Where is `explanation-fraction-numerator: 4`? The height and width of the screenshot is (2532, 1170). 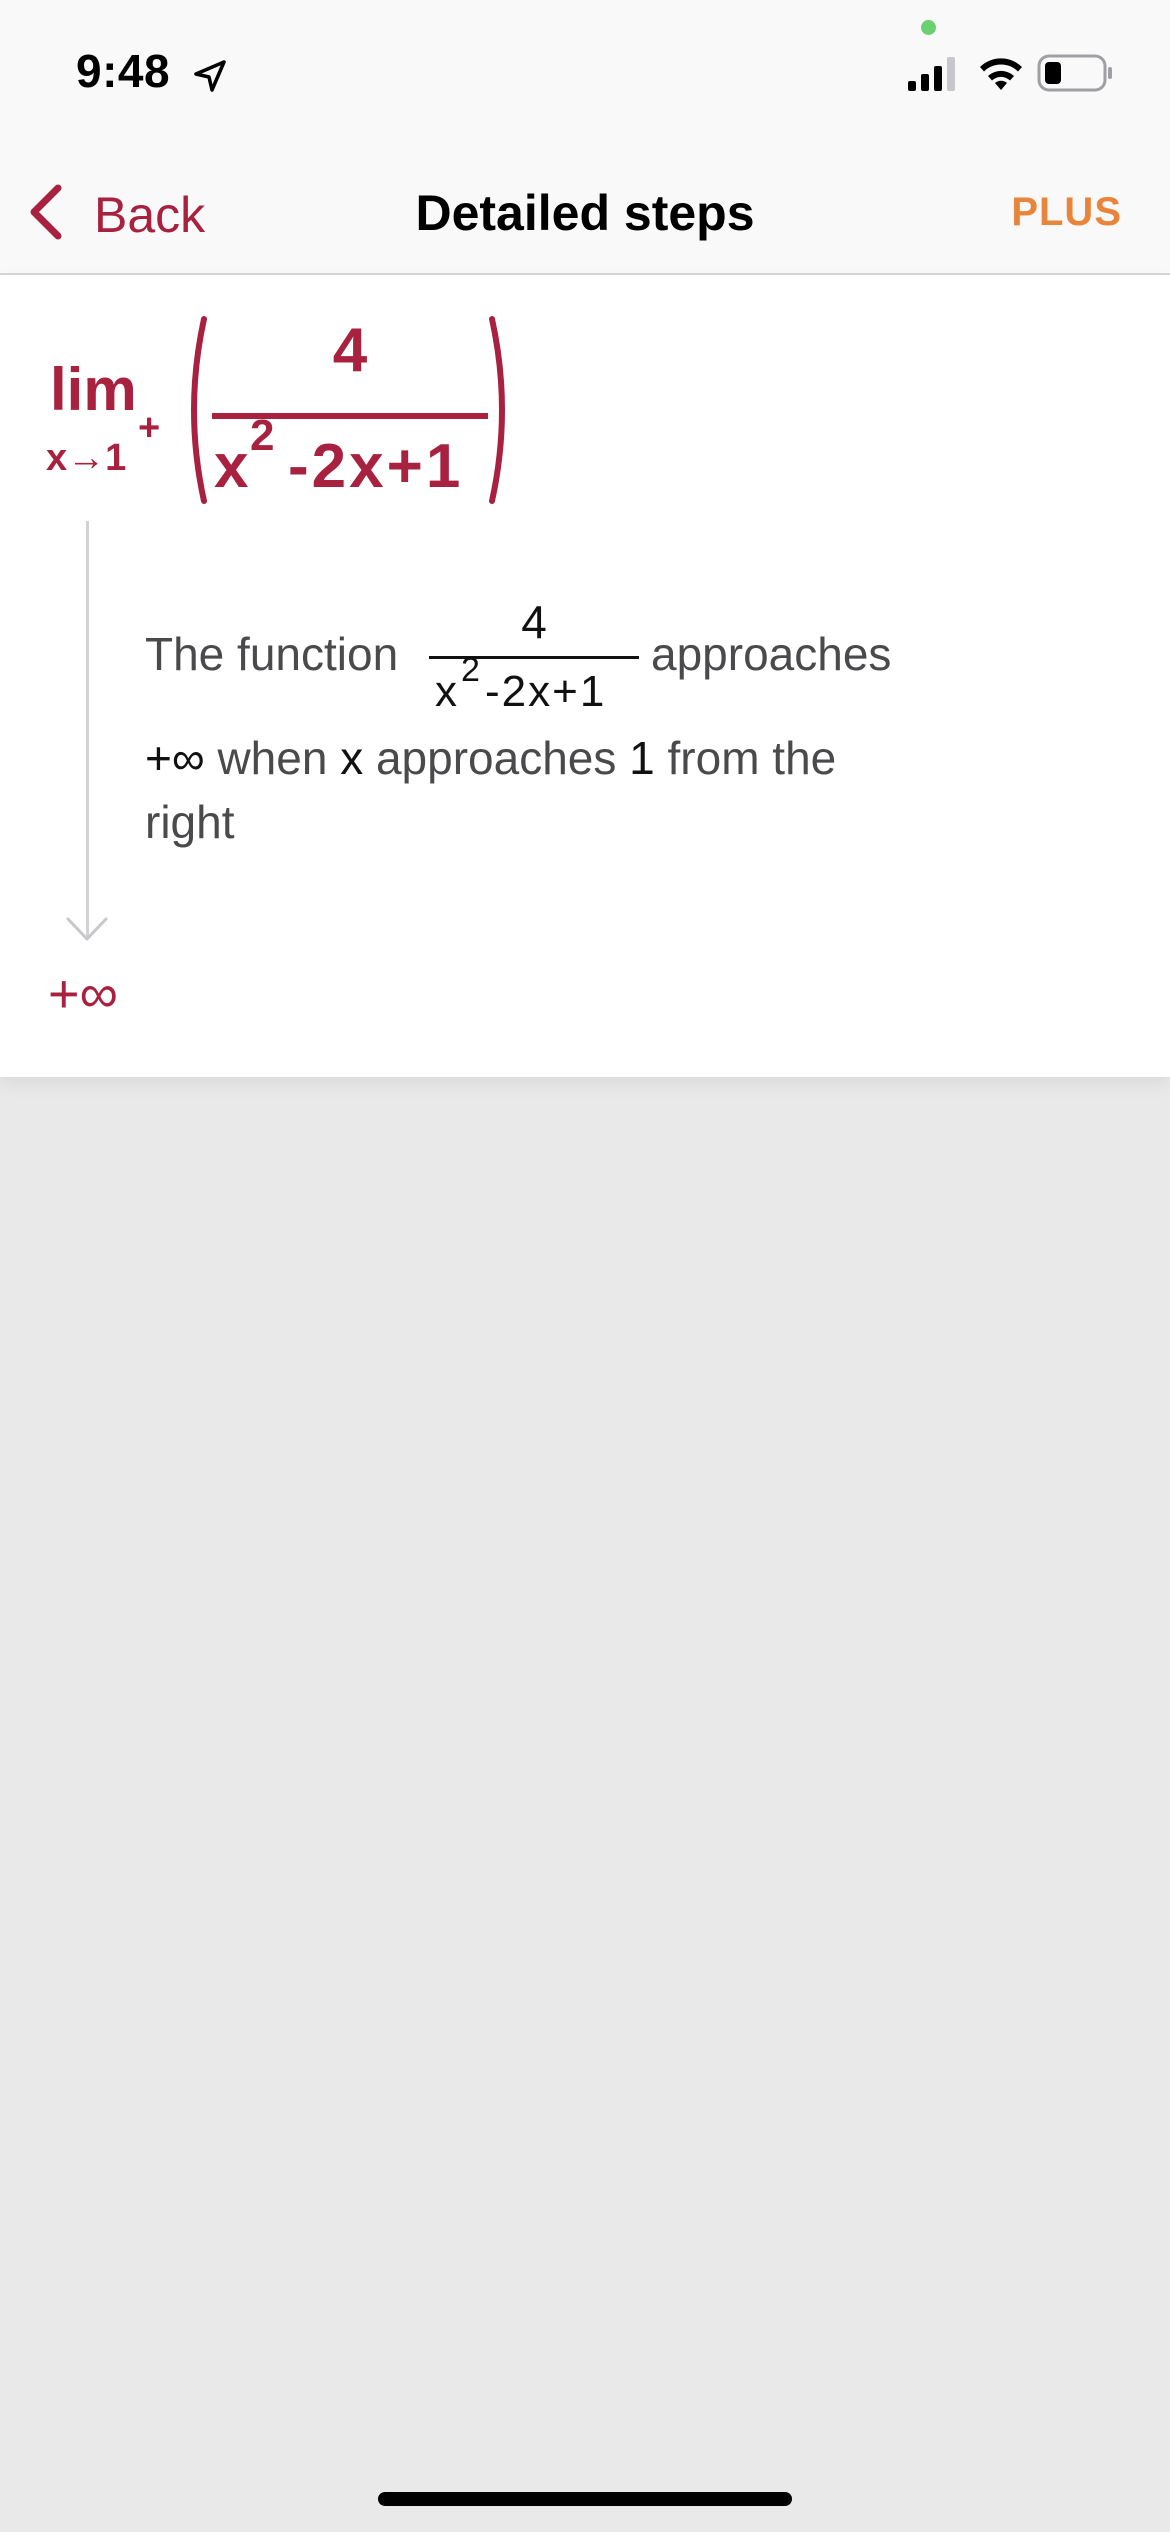 explanation-fraction-numerator: 4 is located at coordinates (534, 622).